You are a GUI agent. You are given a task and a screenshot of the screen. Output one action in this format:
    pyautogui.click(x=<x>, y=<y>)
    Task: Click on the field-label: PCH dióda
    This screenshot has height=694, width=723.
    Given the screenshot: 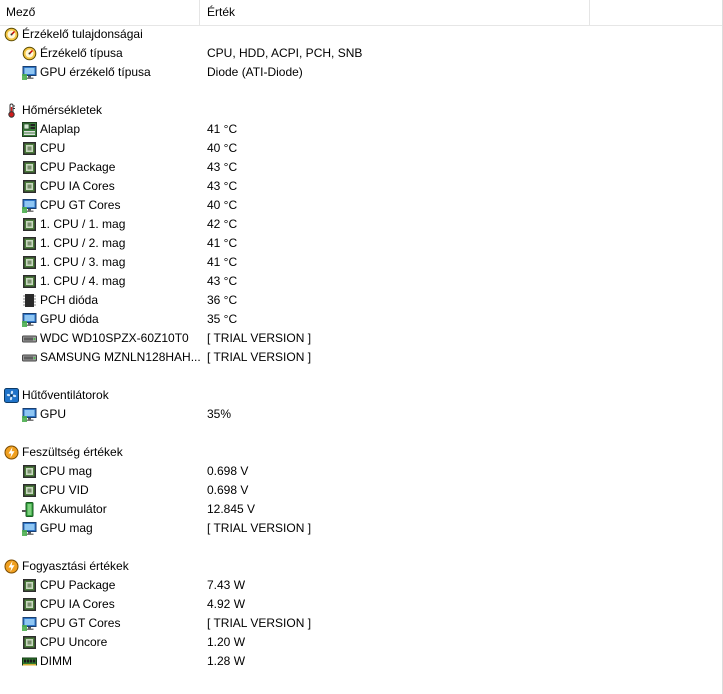 What is the action you would take?
    pyautogui.click(x=69, y=300)
    